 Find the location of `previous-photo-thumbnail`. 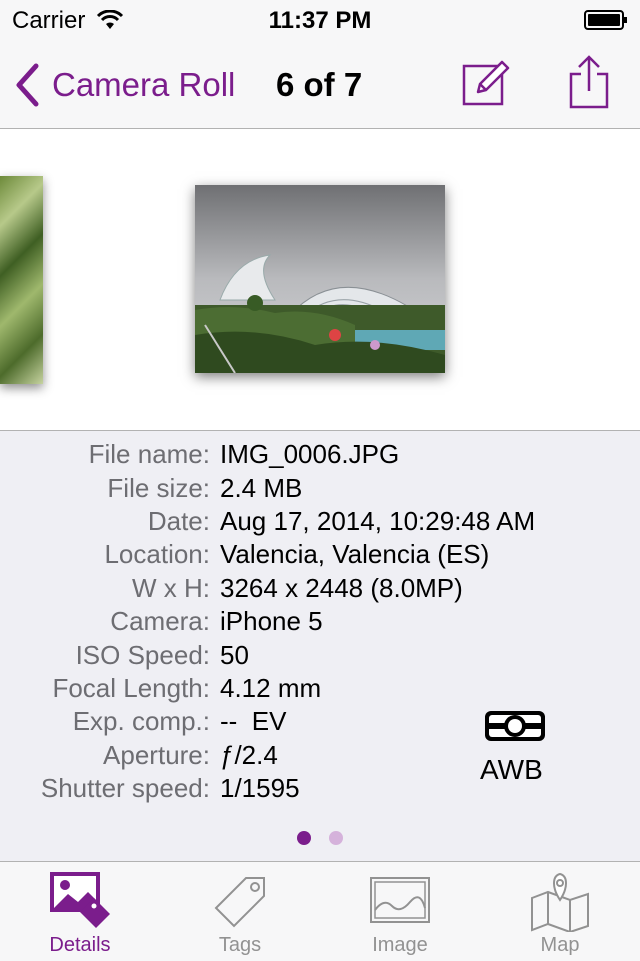

previous-photo-thumbnail is located at coordinates (21, 280).